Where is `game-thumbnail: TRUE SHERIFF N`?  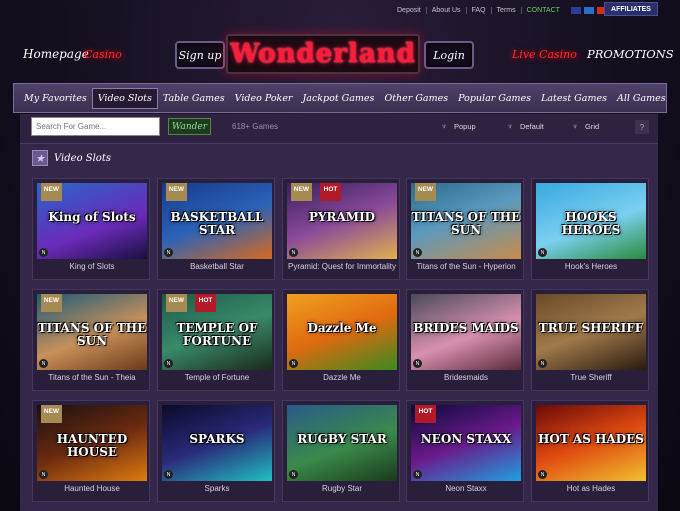
game-thumbnail: TRUE SHERIFF N is located at coordinates (591, 332).